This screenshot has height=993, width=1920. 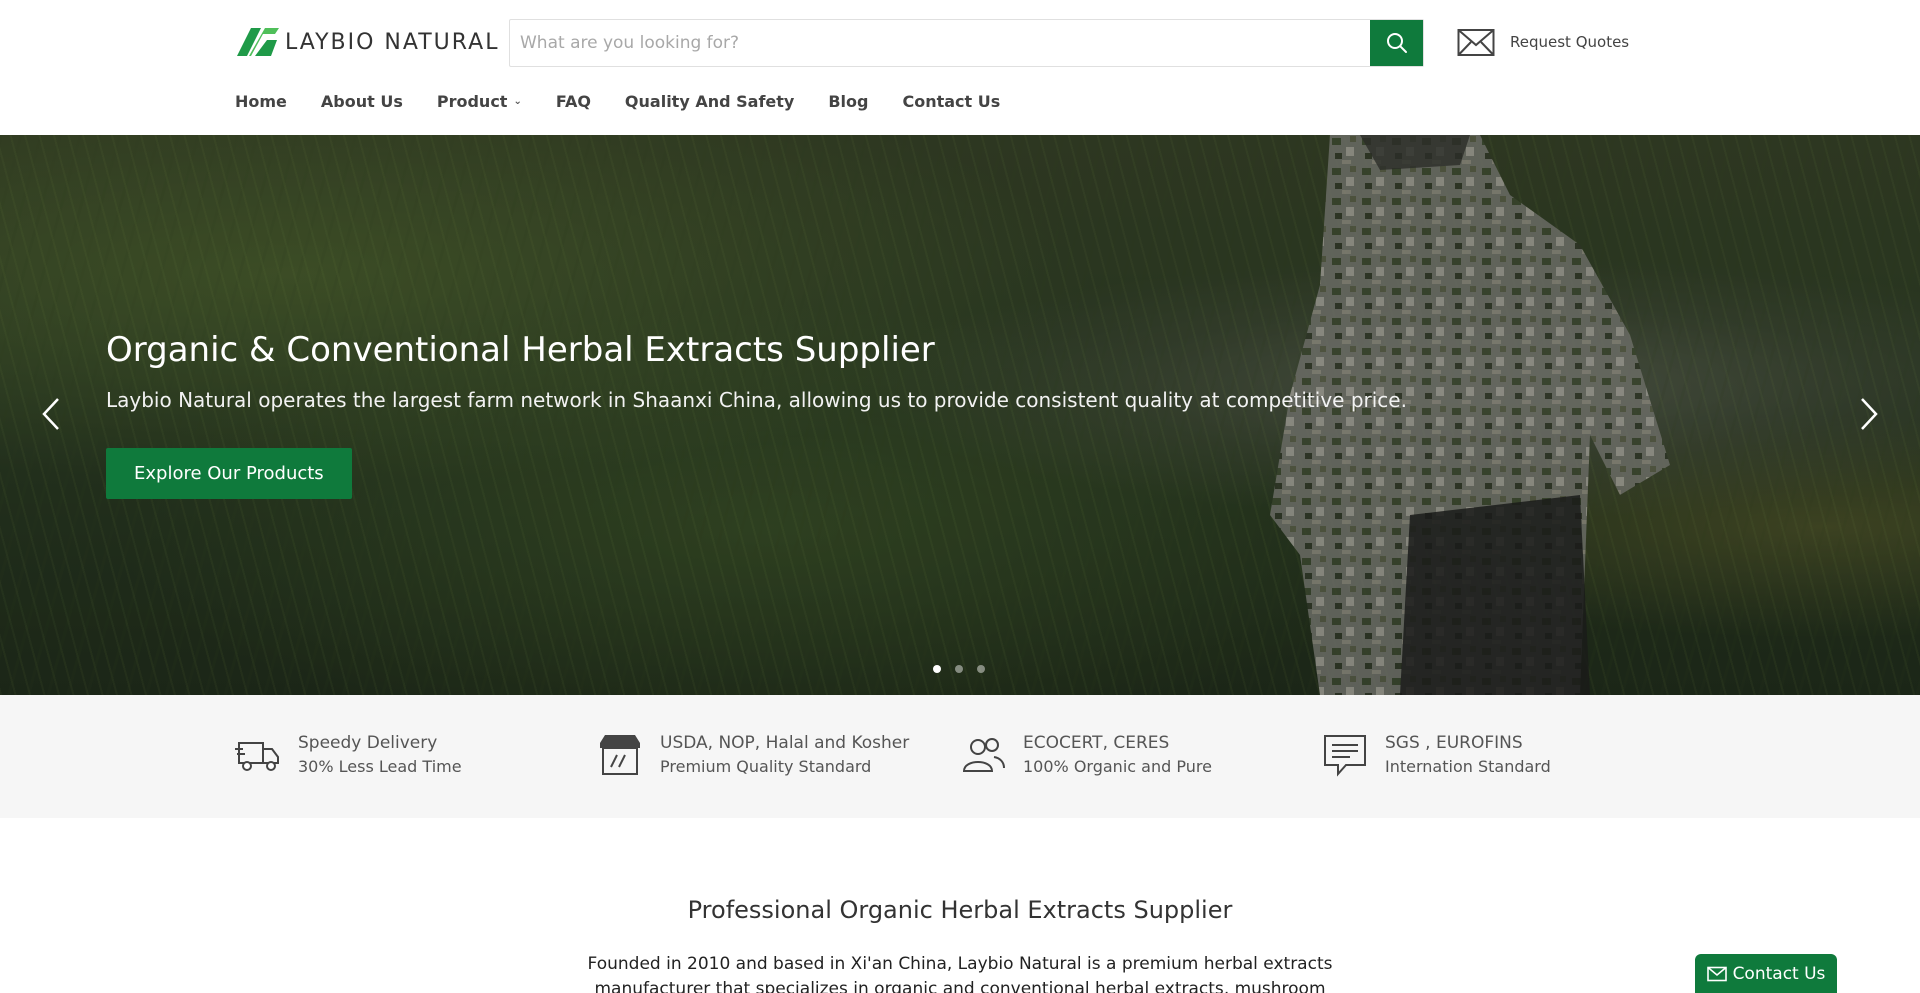 What do you see at coordinates (1117, 766) in the screenshot?
I see `feature-subtitle: 100% Organic and Pure` at bounding box center [1117, 766].